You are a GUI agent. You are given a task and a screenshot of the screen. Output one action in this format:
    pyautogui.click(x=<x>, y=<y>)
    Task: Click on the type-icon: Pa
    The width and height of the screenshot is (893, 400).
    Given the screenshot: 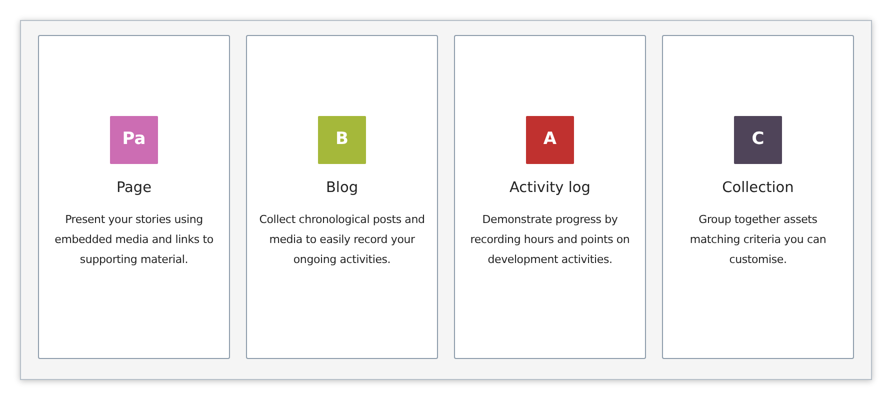 What is the action you would take?
    pyautogui.click(x=134, y=140)
    